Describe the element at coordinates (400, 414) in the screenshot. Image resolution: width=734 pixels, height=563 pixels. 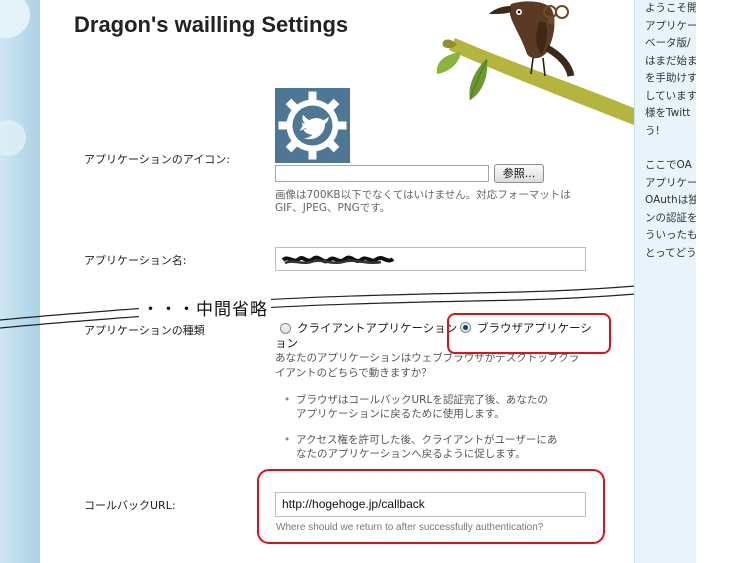
I see `bullet-text-line2: アプリケーションに戻るために使用します。` at that location.